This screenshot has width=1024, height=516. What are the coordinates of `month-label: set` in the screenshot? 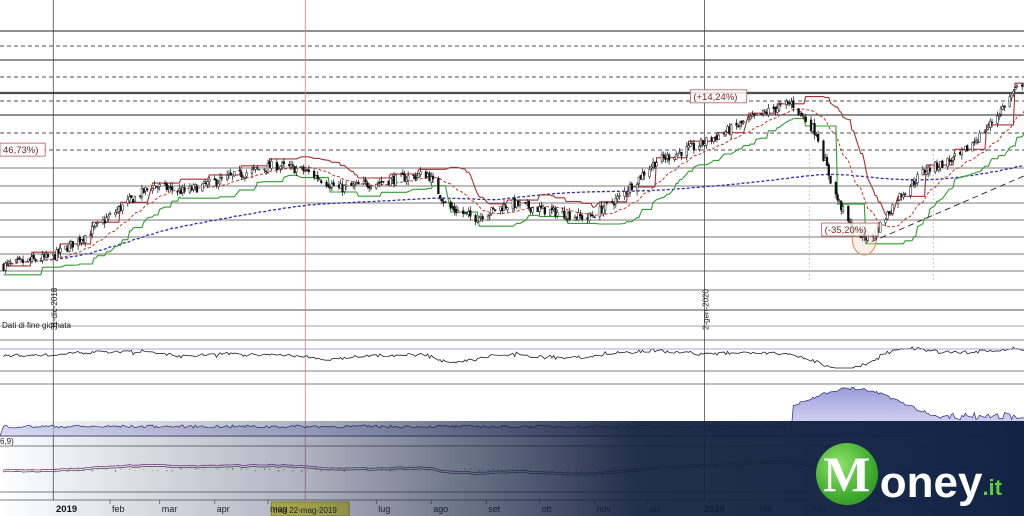 It's located at (494, 509).